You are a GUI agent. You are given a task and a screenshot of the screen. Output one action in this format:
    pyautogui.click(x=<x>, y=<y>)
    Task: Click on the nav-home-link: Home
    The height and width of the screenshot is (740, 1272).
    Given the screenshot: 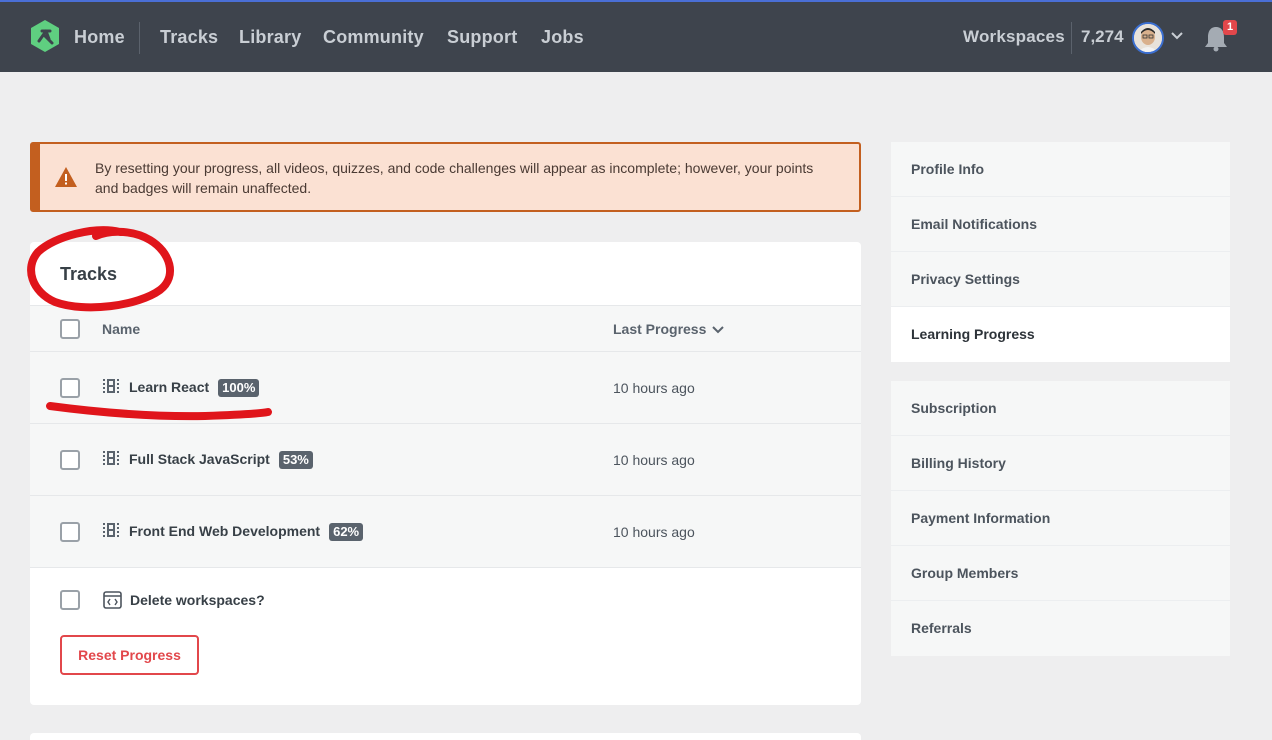 What is the action you would take?
    pyautogui.click(x=99, y=37)
    